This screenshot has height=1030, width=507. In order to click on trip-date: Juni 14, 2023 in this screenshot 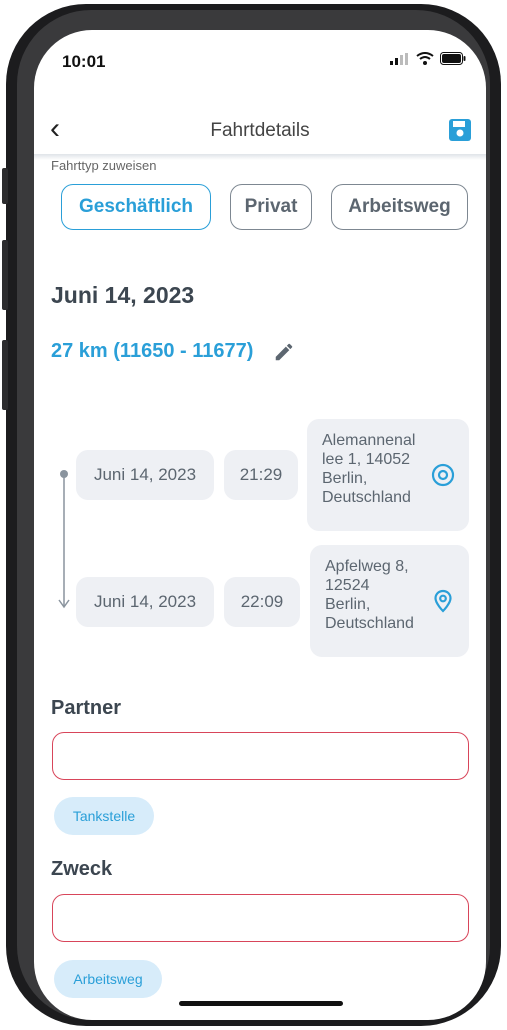, I will do `click(123, 295)`.